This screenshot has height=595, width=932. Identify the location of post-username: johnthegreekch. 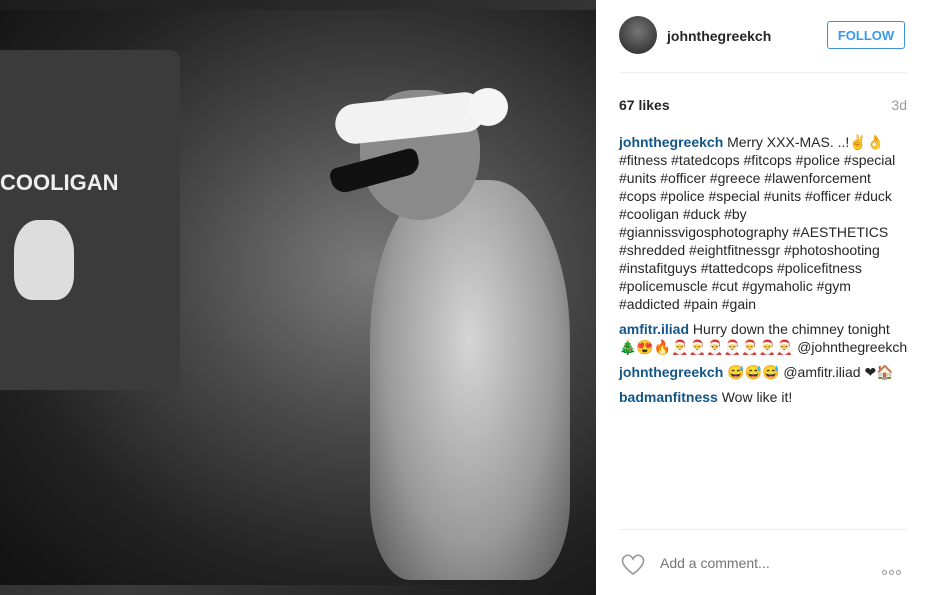
(719, 36).